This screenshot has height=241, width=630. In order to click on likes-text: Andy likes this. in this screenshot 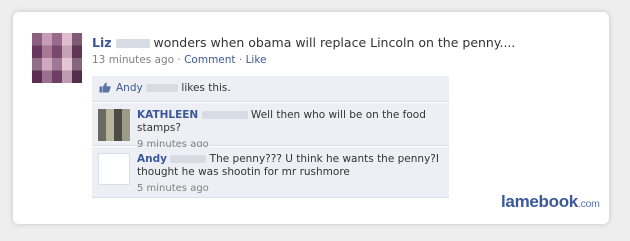, I will do `click(173, 88)`.